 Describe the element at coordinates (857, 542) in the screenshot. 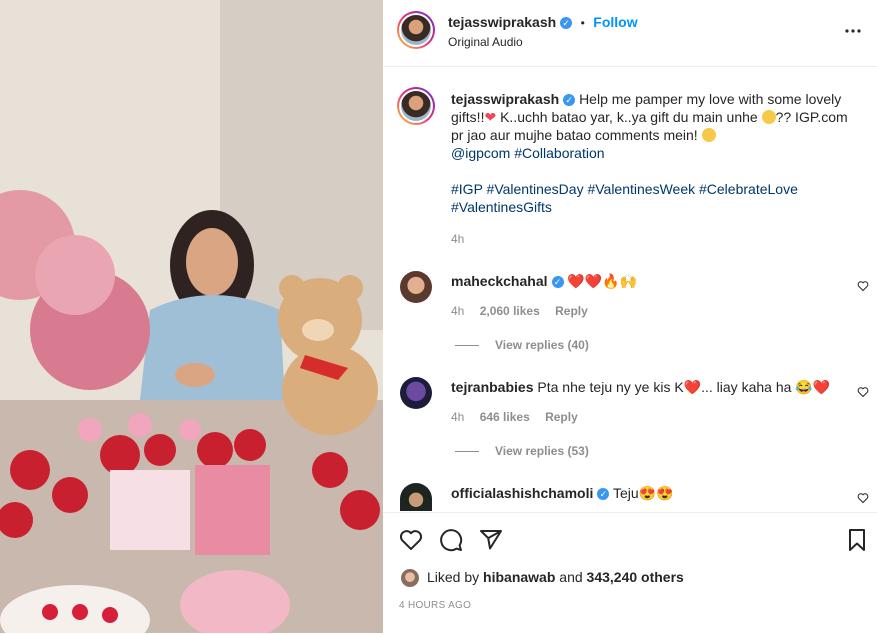

I see `bookmark-icon` at that location.